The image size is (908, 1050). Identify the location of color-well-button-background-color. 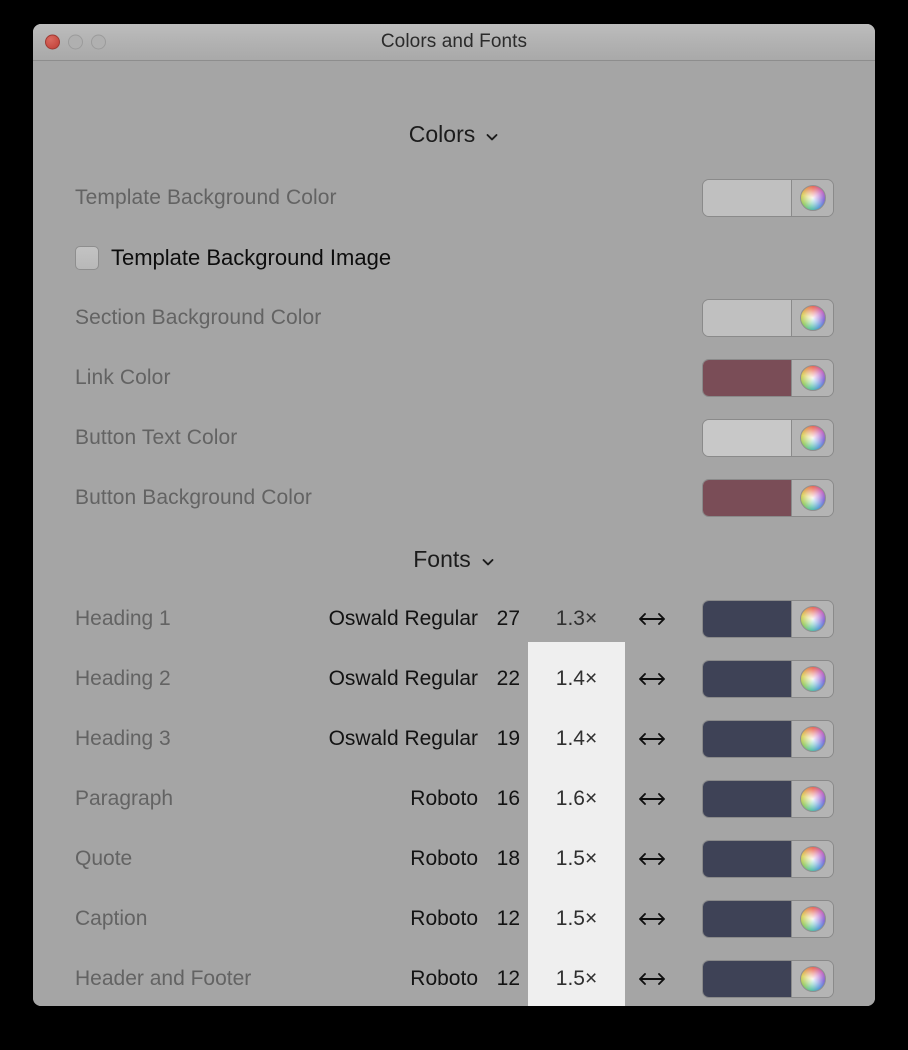
(768, 498).